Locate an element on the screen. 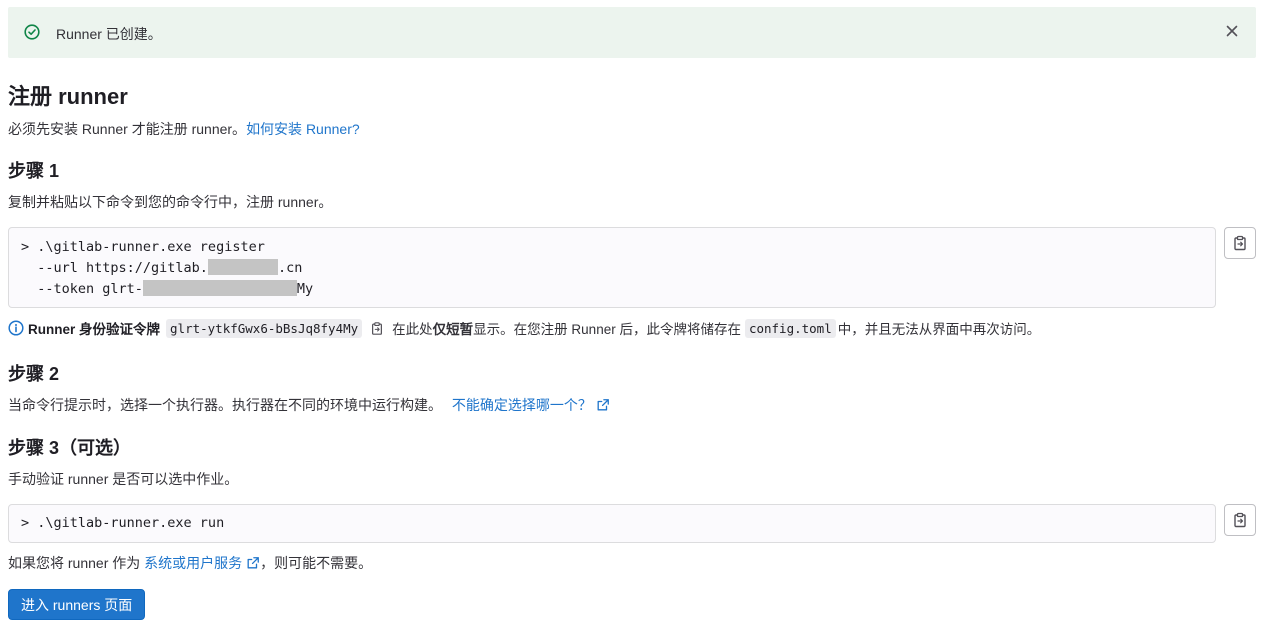 This screenshot has width=1261, height=628. copy-run-command-button is located at coordinates (1240, 520).